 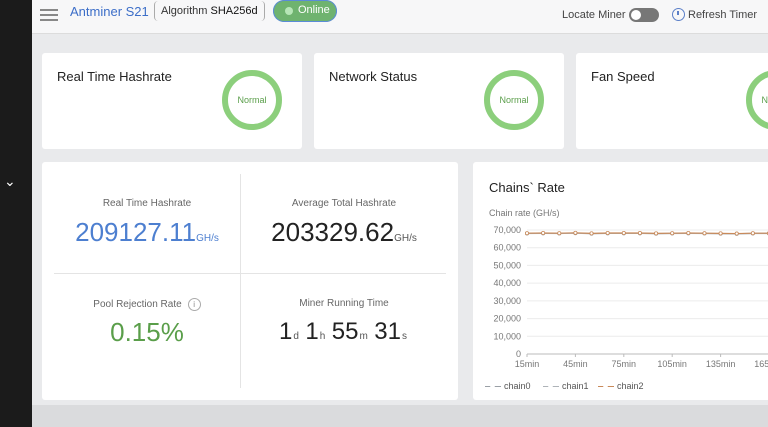 I want to click on pool-rejection-value: 0.15%, so click(x=147, y=332).